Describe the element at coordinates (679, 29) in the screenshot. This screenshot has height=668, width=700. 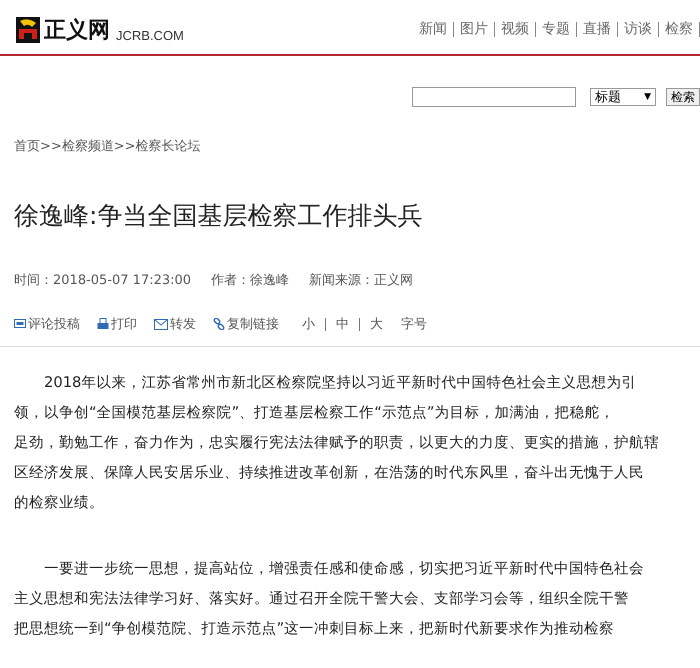
I see `nav-link: 检察` at that location.